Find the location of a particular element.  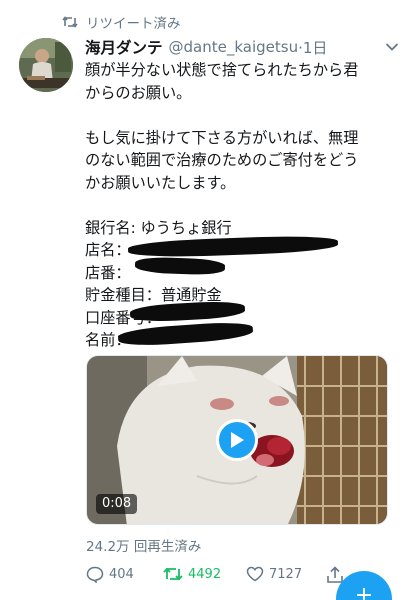

plus-icon: + is located at coordinates (364, 591).